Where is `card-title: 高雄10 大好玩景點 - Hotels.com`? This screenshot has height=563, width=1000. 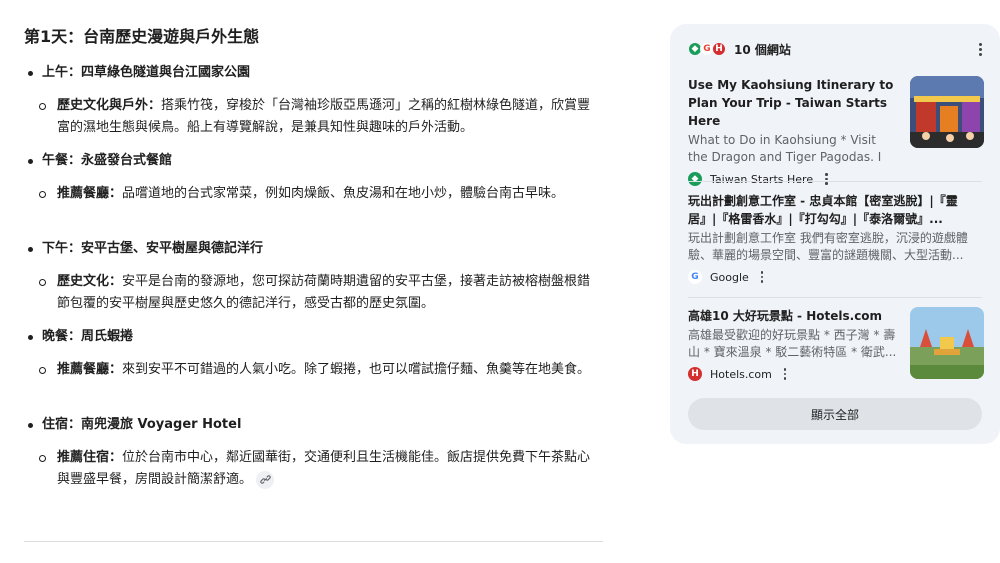 card-title: 高雄10 大好玩景點 - Hotels.com is located at coordinates (793, 316).